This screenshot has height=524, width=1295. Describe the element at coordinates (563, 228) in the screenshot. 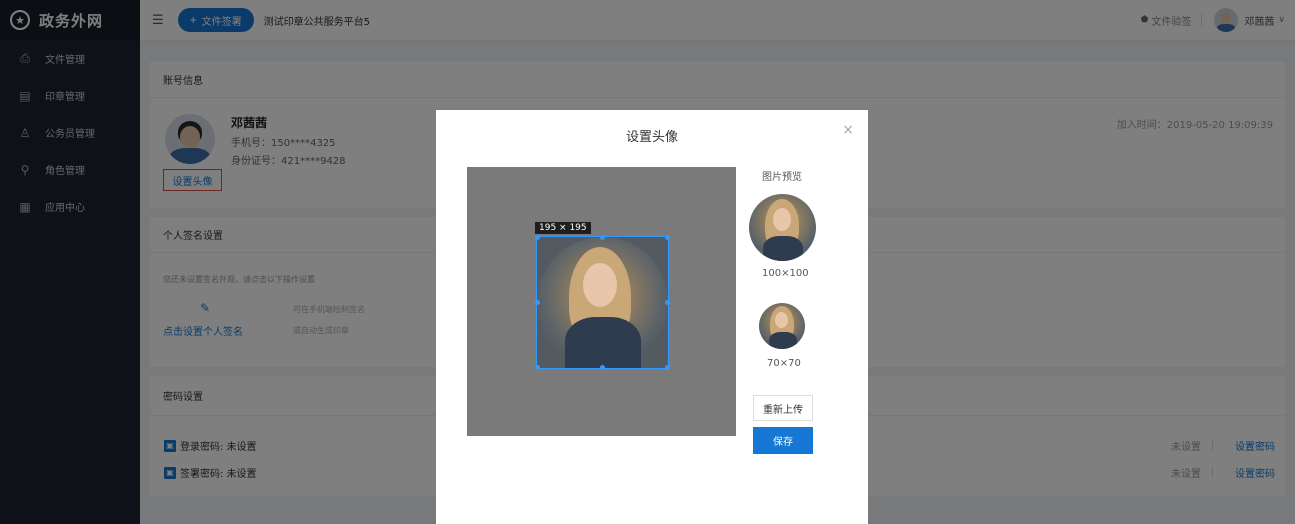

I see `crop-dimensions: 195 × 195` at that location.